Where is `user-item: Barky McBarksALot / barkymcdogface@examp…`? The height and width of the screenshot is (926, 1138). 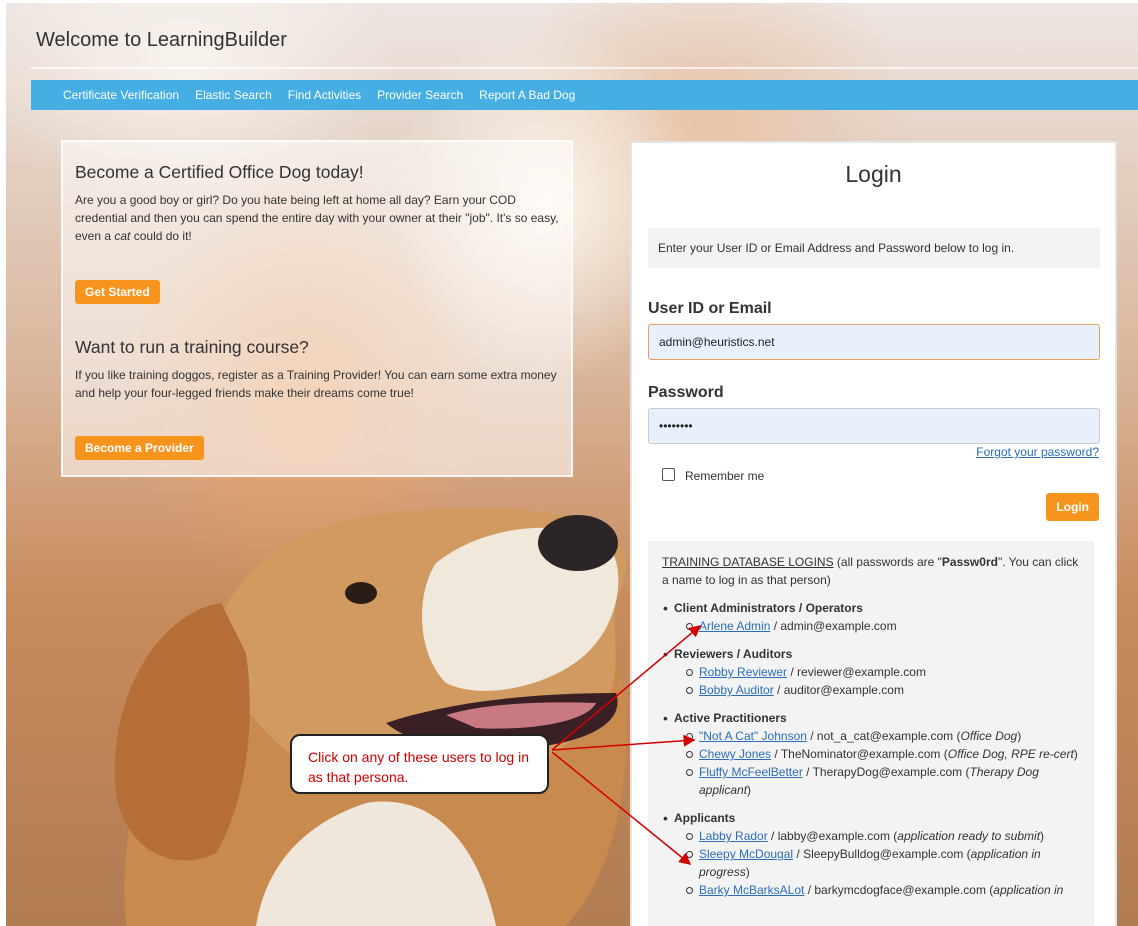
user-item: Barky McBarksALot / barkymcdogface@examp… is located at coordinates (883, 890).